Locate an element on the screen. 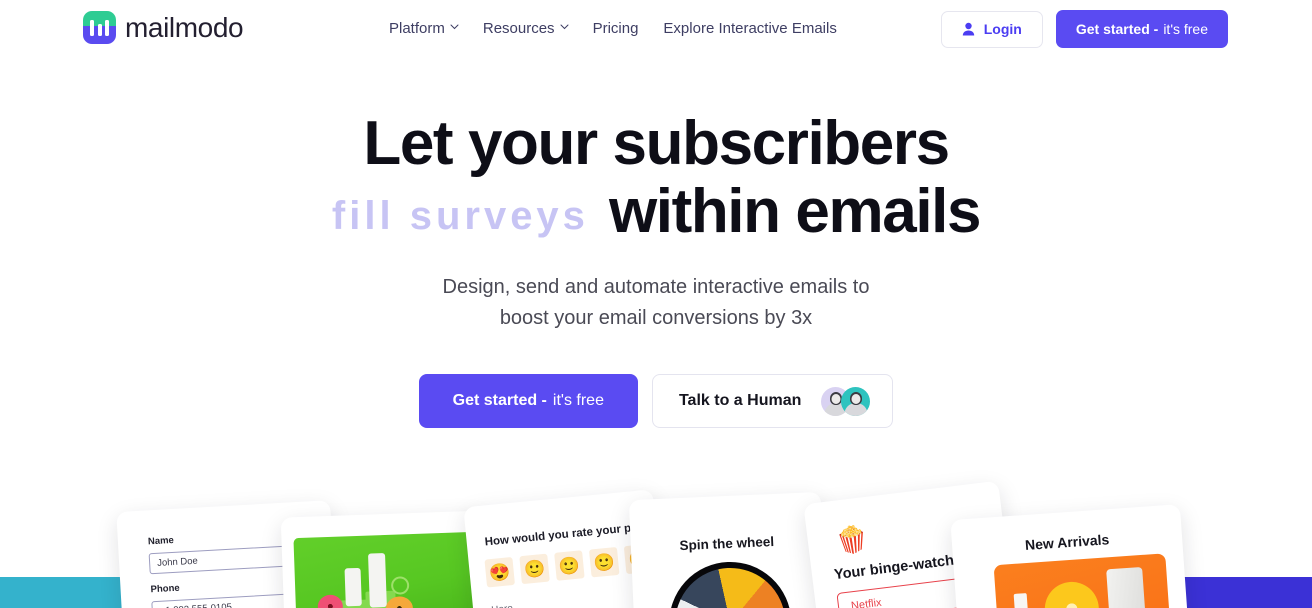 Image resolution: width=1312 pixels, height=608 pixels. template-card-spin-wheel: Spin the wheel is located at coordinates (728, 549).